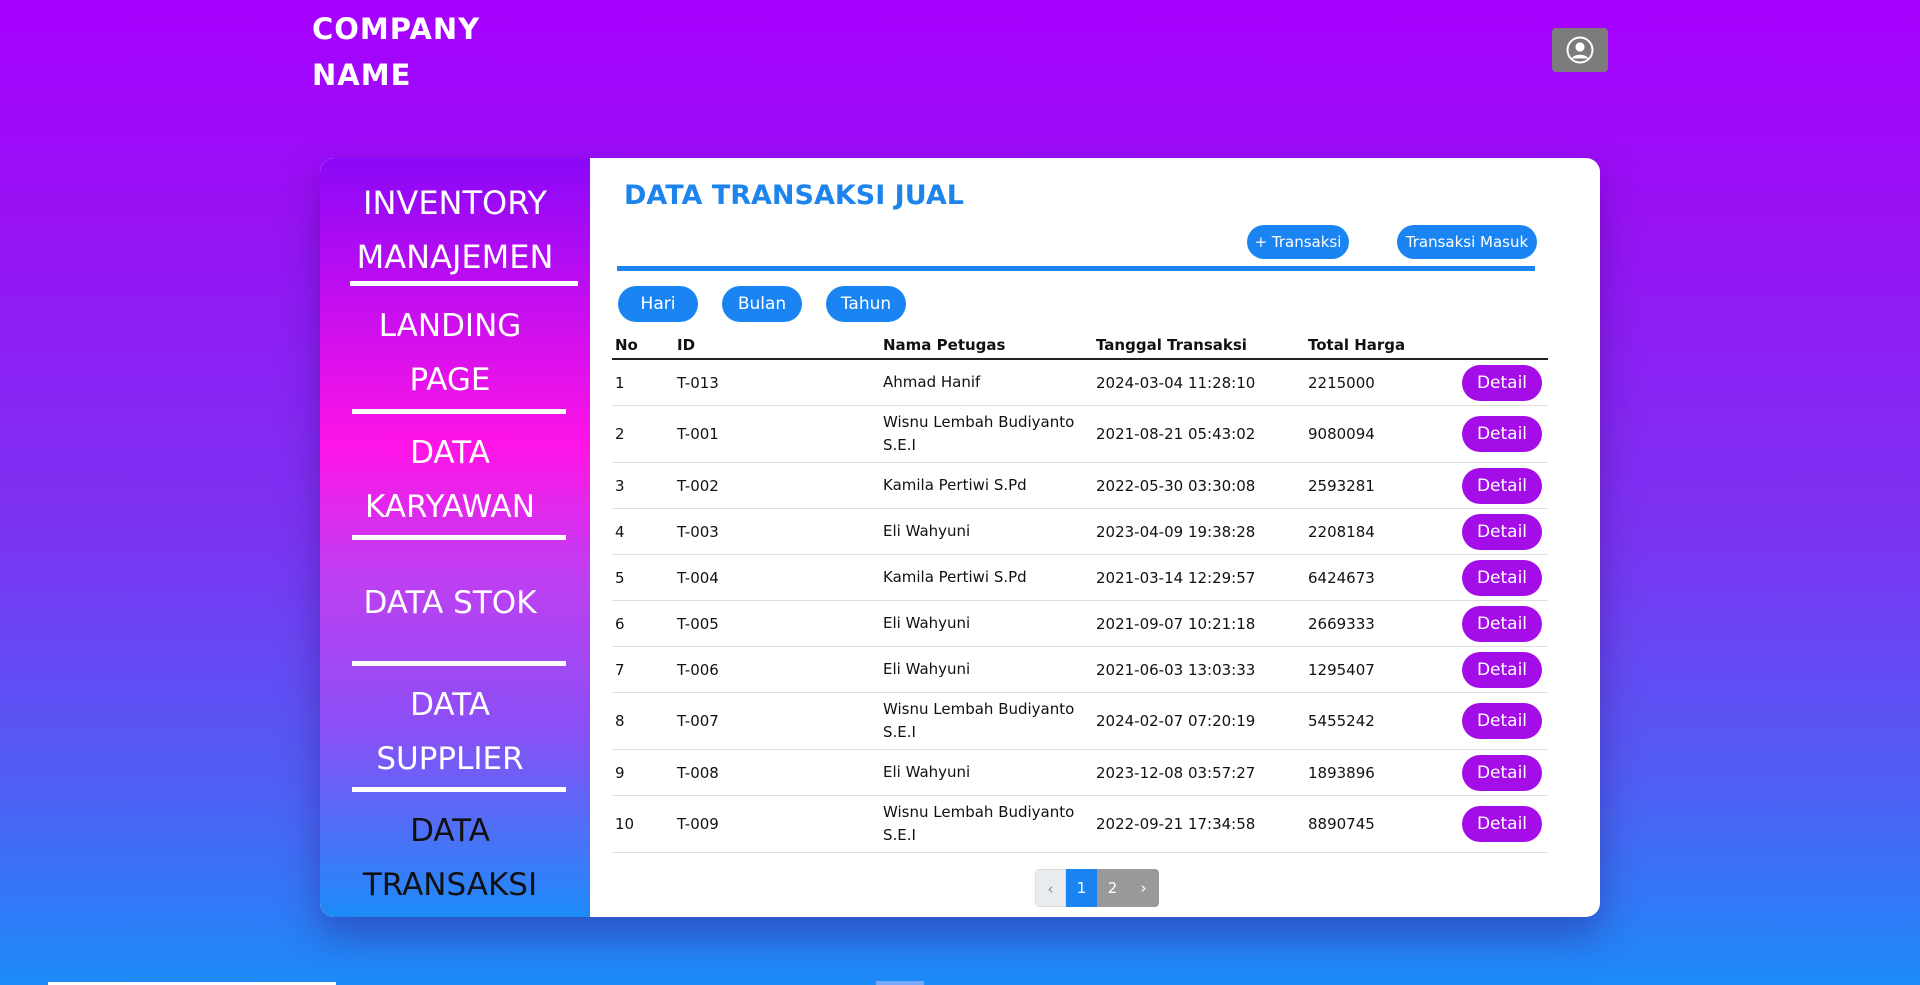  I want to click on cell-tanggal: 2021-08-21 05:43:02, so click(1199, 434).